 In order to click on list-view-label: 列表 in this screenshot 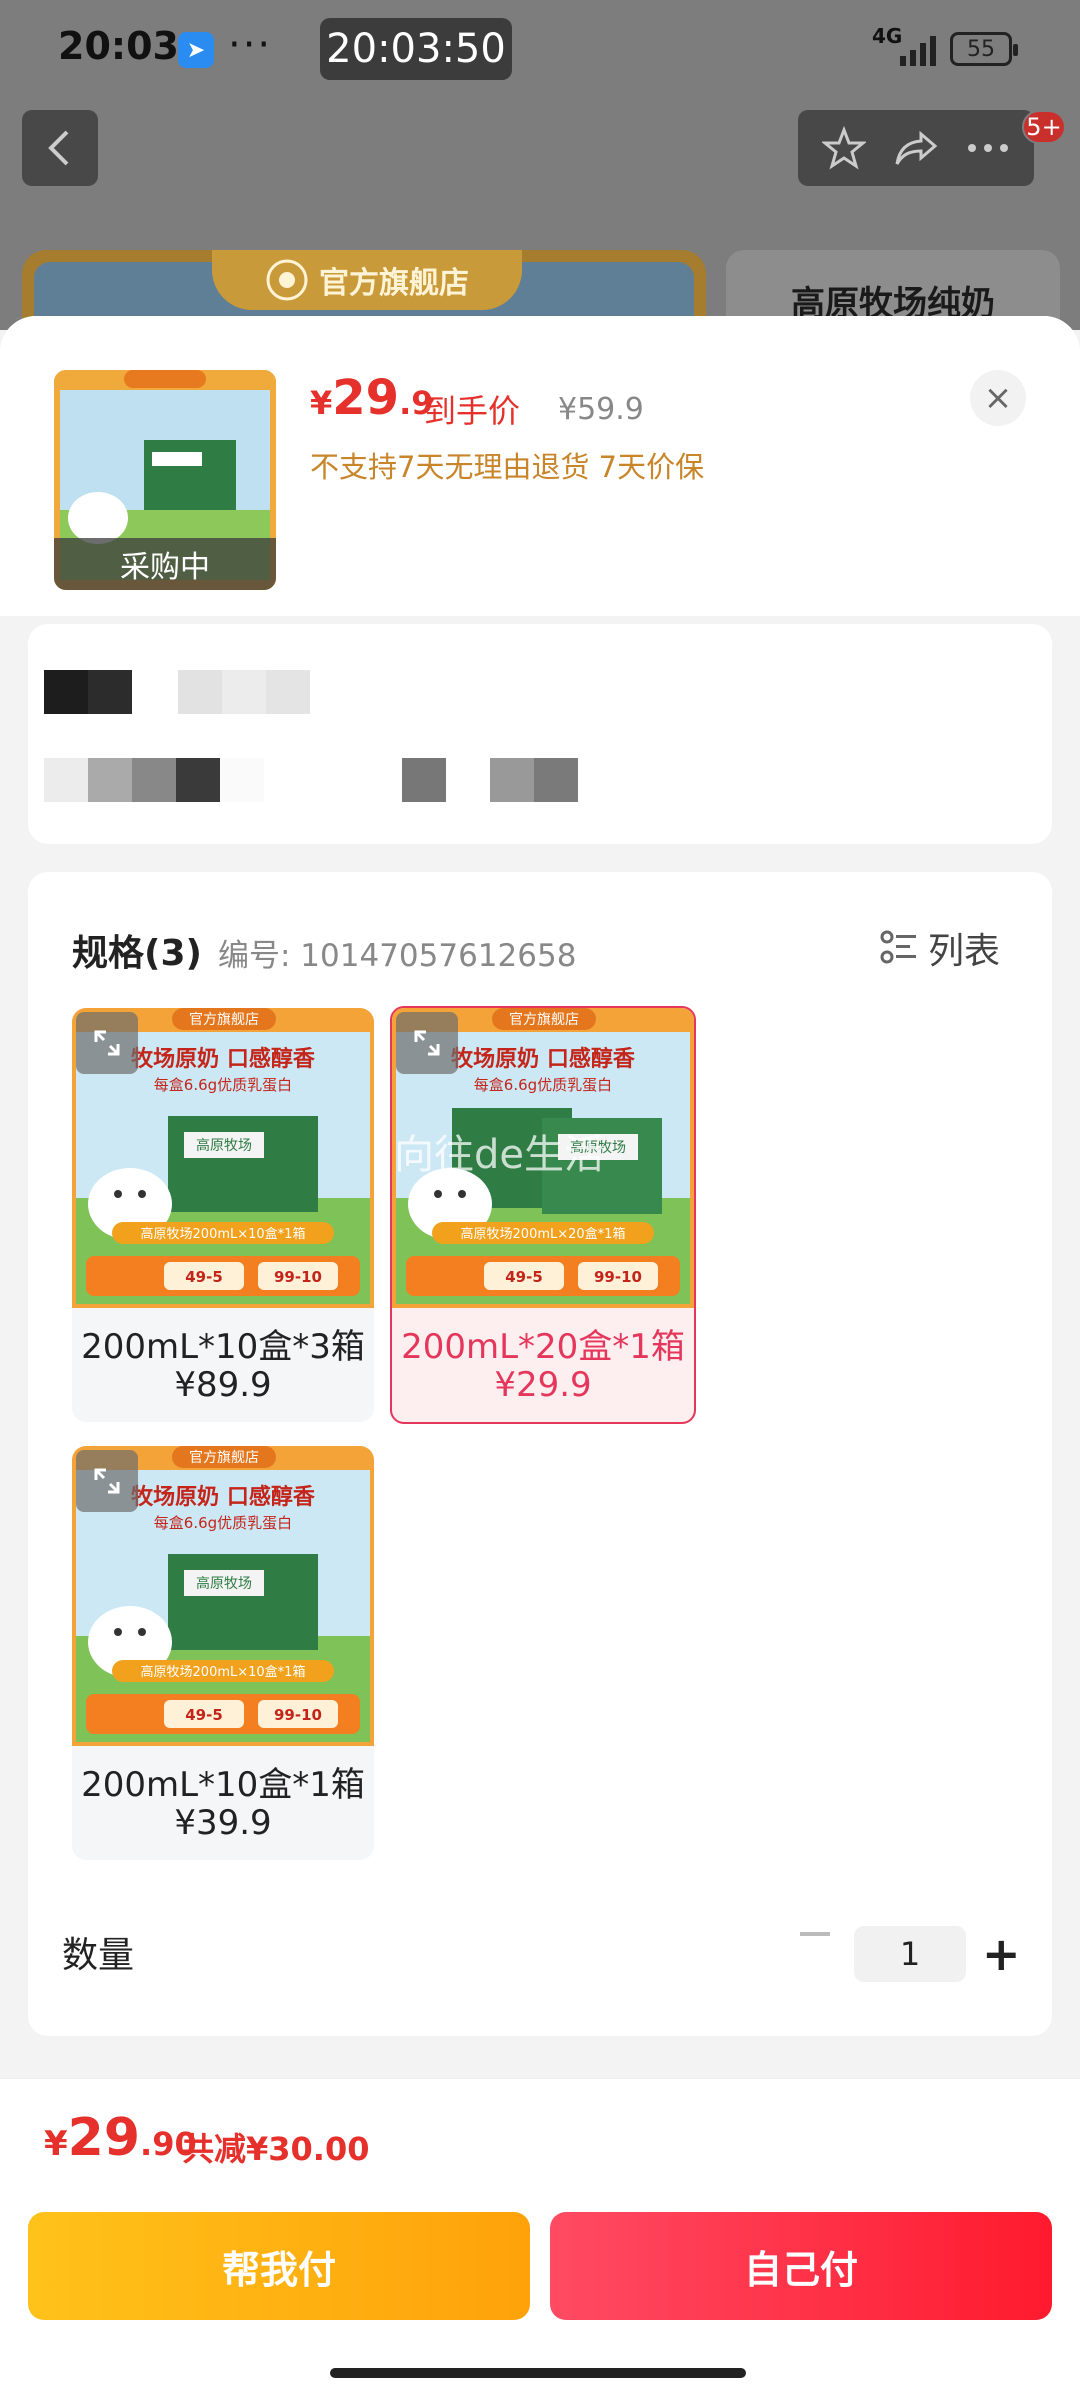, I will do `click(964, 951)`.